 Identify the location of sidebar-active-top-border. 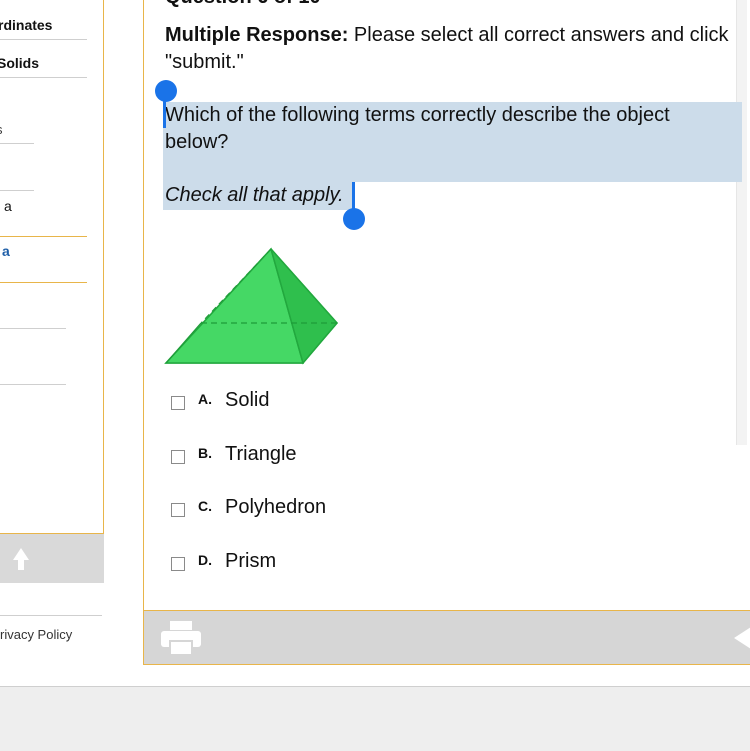
(43, 236).